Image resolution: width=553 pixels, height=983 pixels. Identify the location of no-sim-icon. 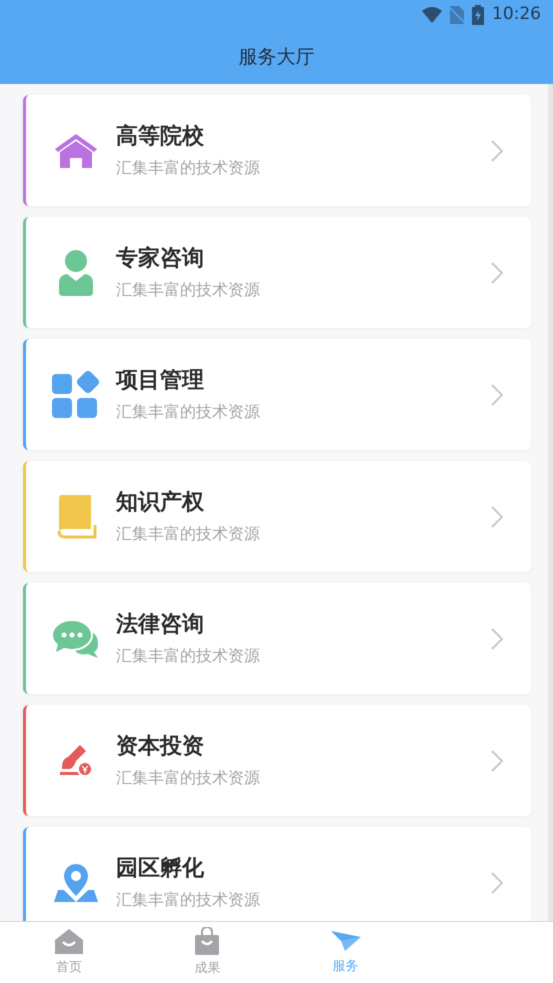
(457, 15).